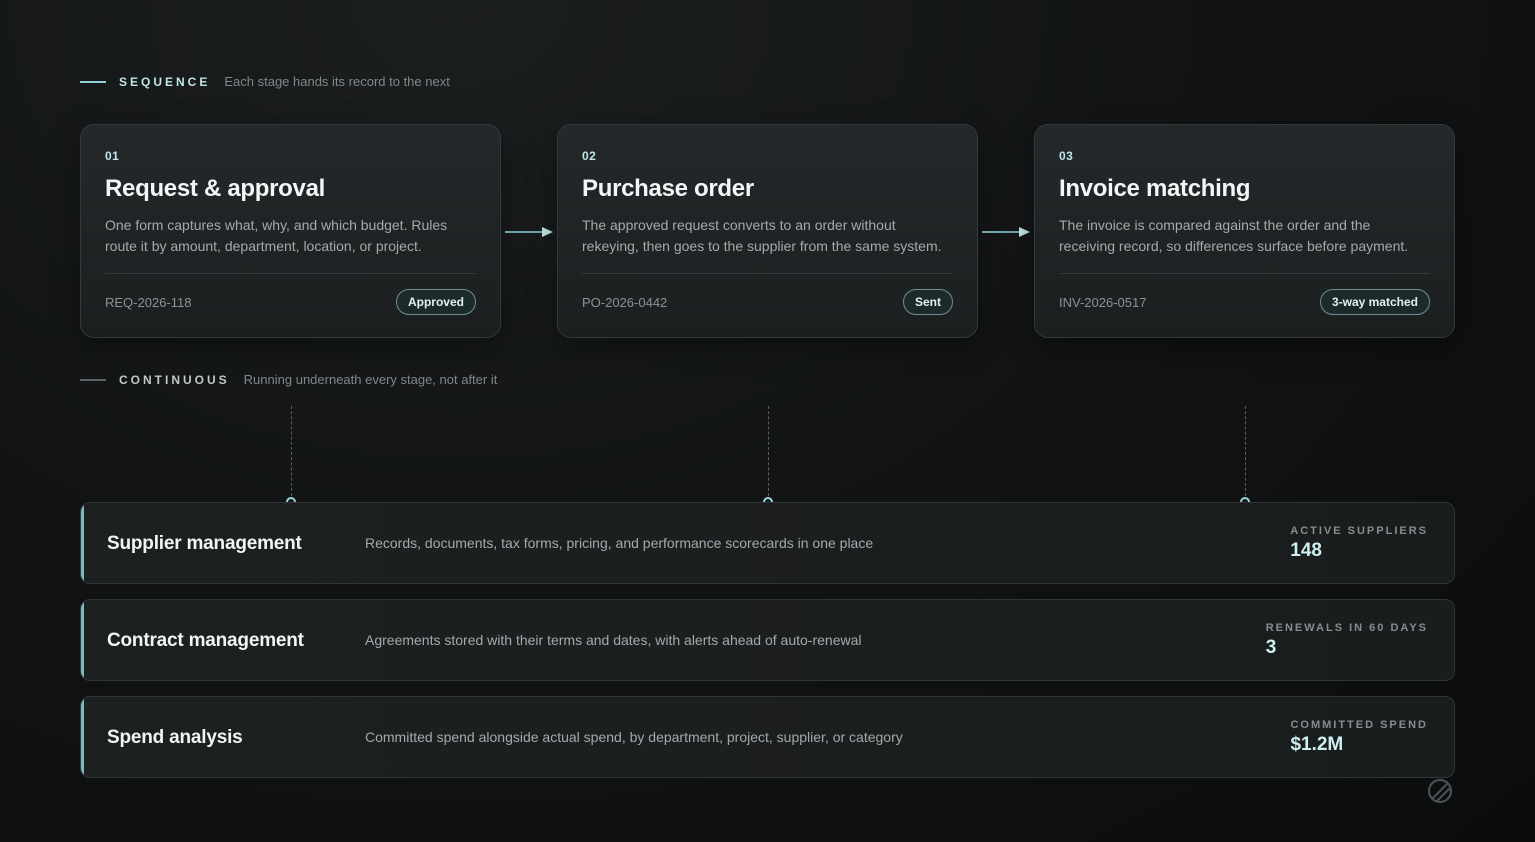 The image size is (1535, 842). I want to click on brand-logo-icon, so click(1440, 791).